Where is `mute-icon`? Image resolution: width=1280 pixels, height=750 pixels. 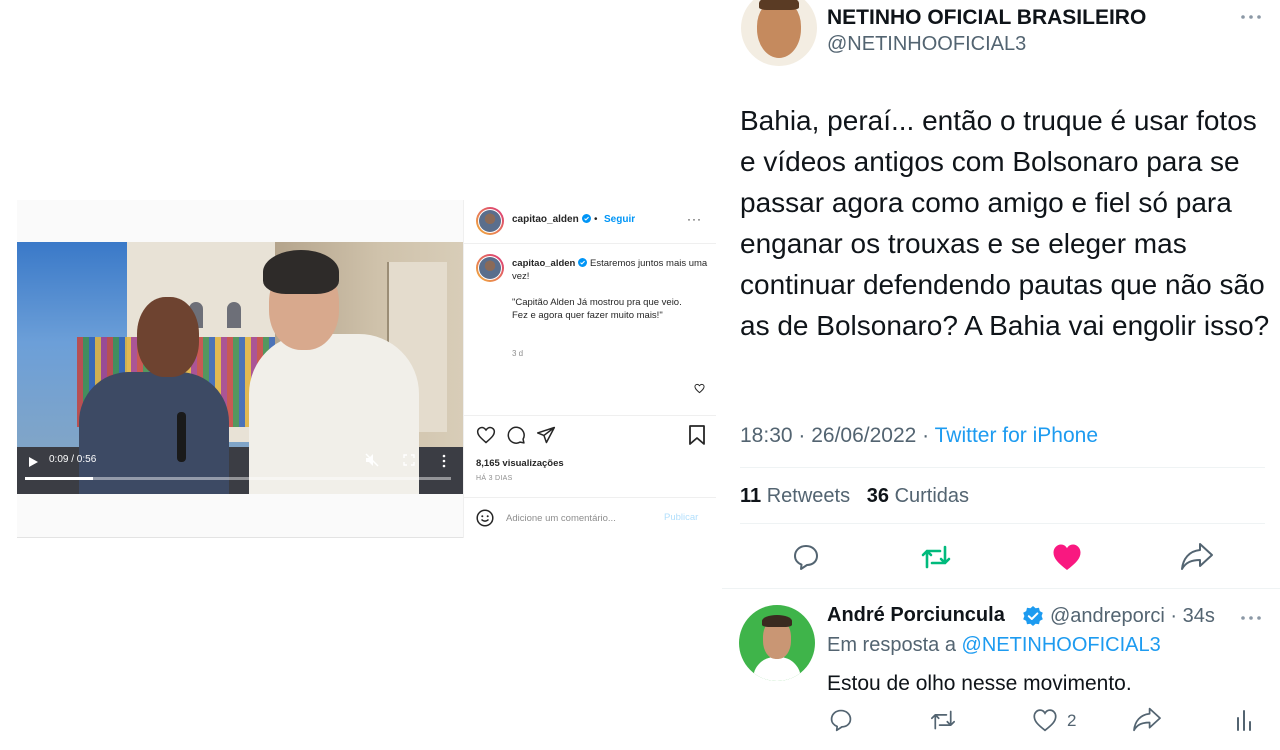
mute-icon is located at coordinates (372, 460).